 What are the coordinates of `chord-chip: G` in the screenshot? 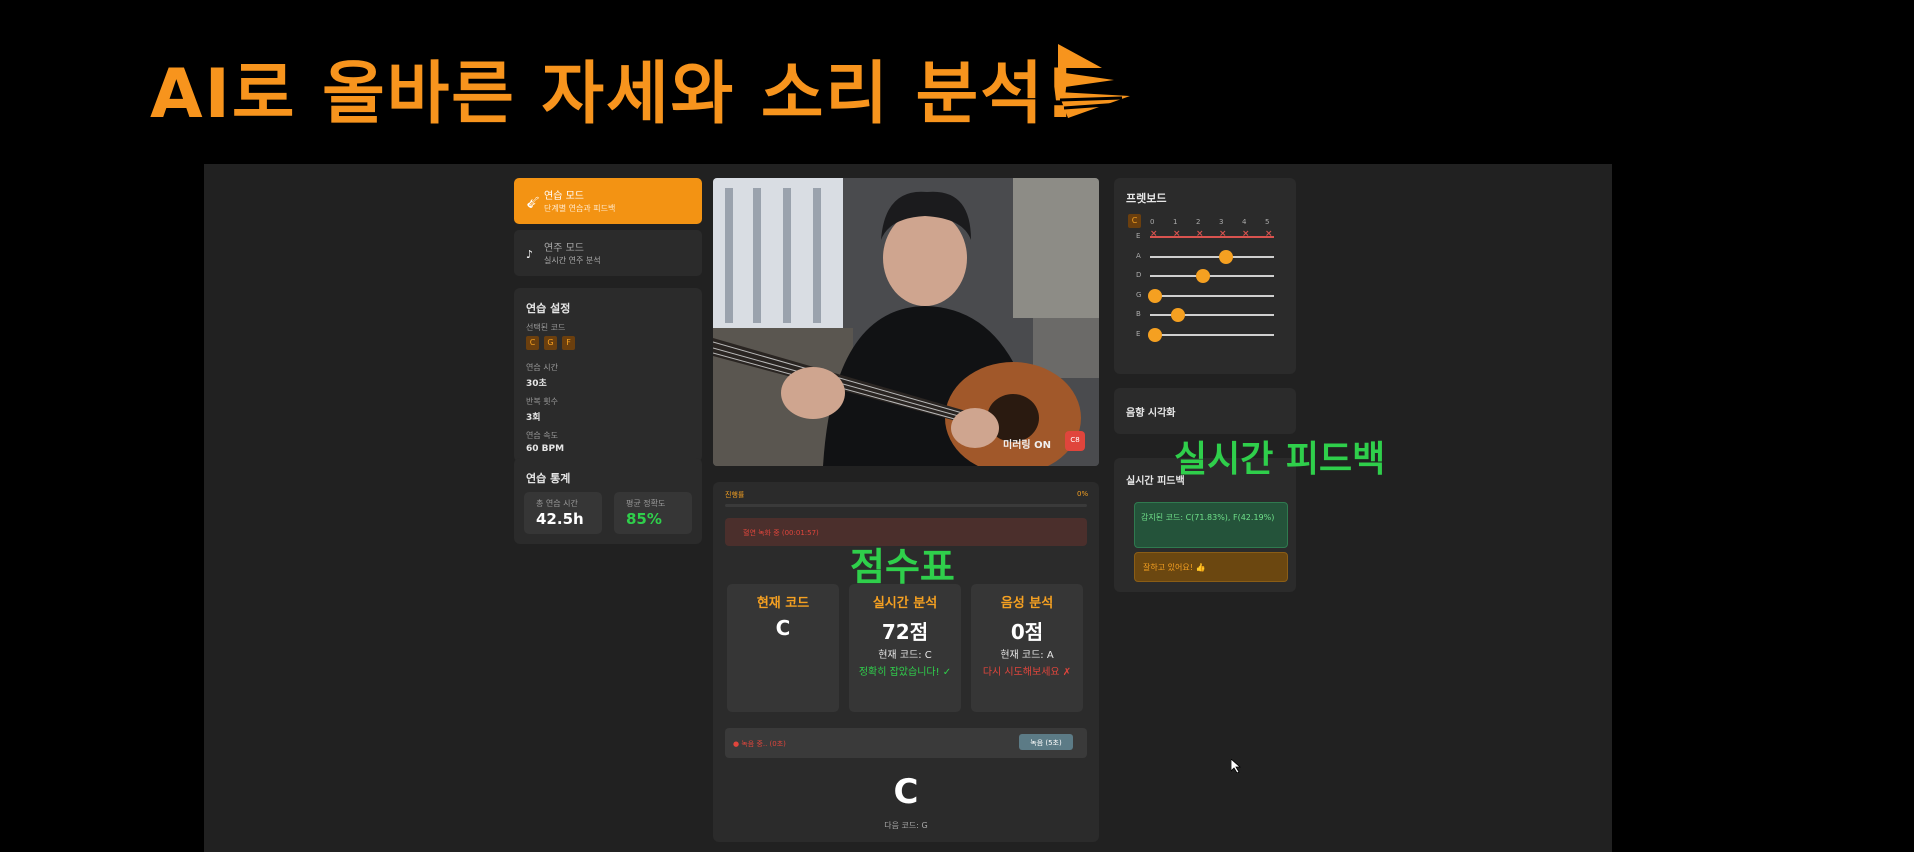 It's located at (550, 343).